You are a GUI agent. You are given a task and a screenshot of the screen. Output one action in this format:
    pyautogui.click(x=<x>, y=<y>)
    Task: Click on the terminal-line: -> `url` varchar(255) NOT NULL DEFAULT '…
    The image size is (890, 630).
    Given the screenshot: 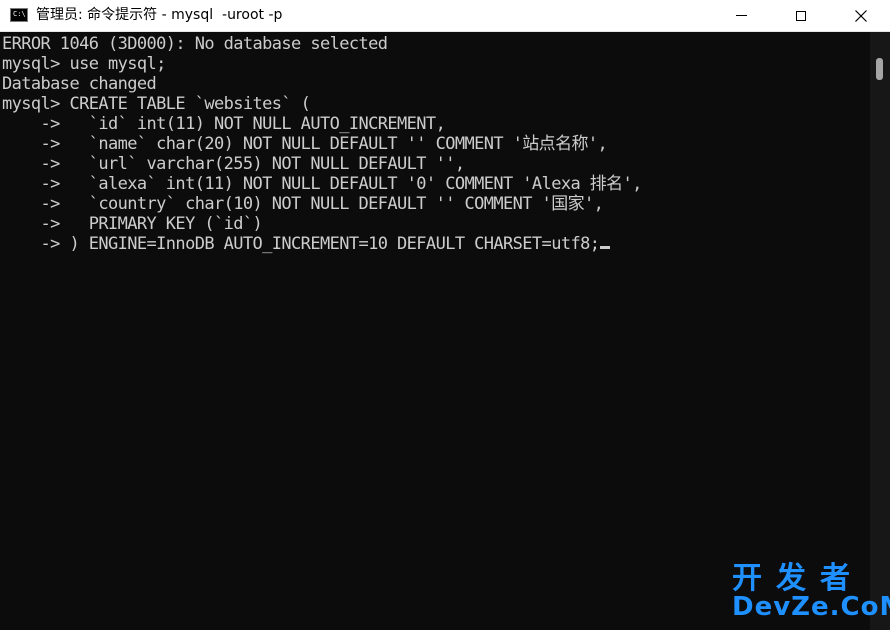 What is the action you would take?
    pyautogui.click(x=234, y=164)
    